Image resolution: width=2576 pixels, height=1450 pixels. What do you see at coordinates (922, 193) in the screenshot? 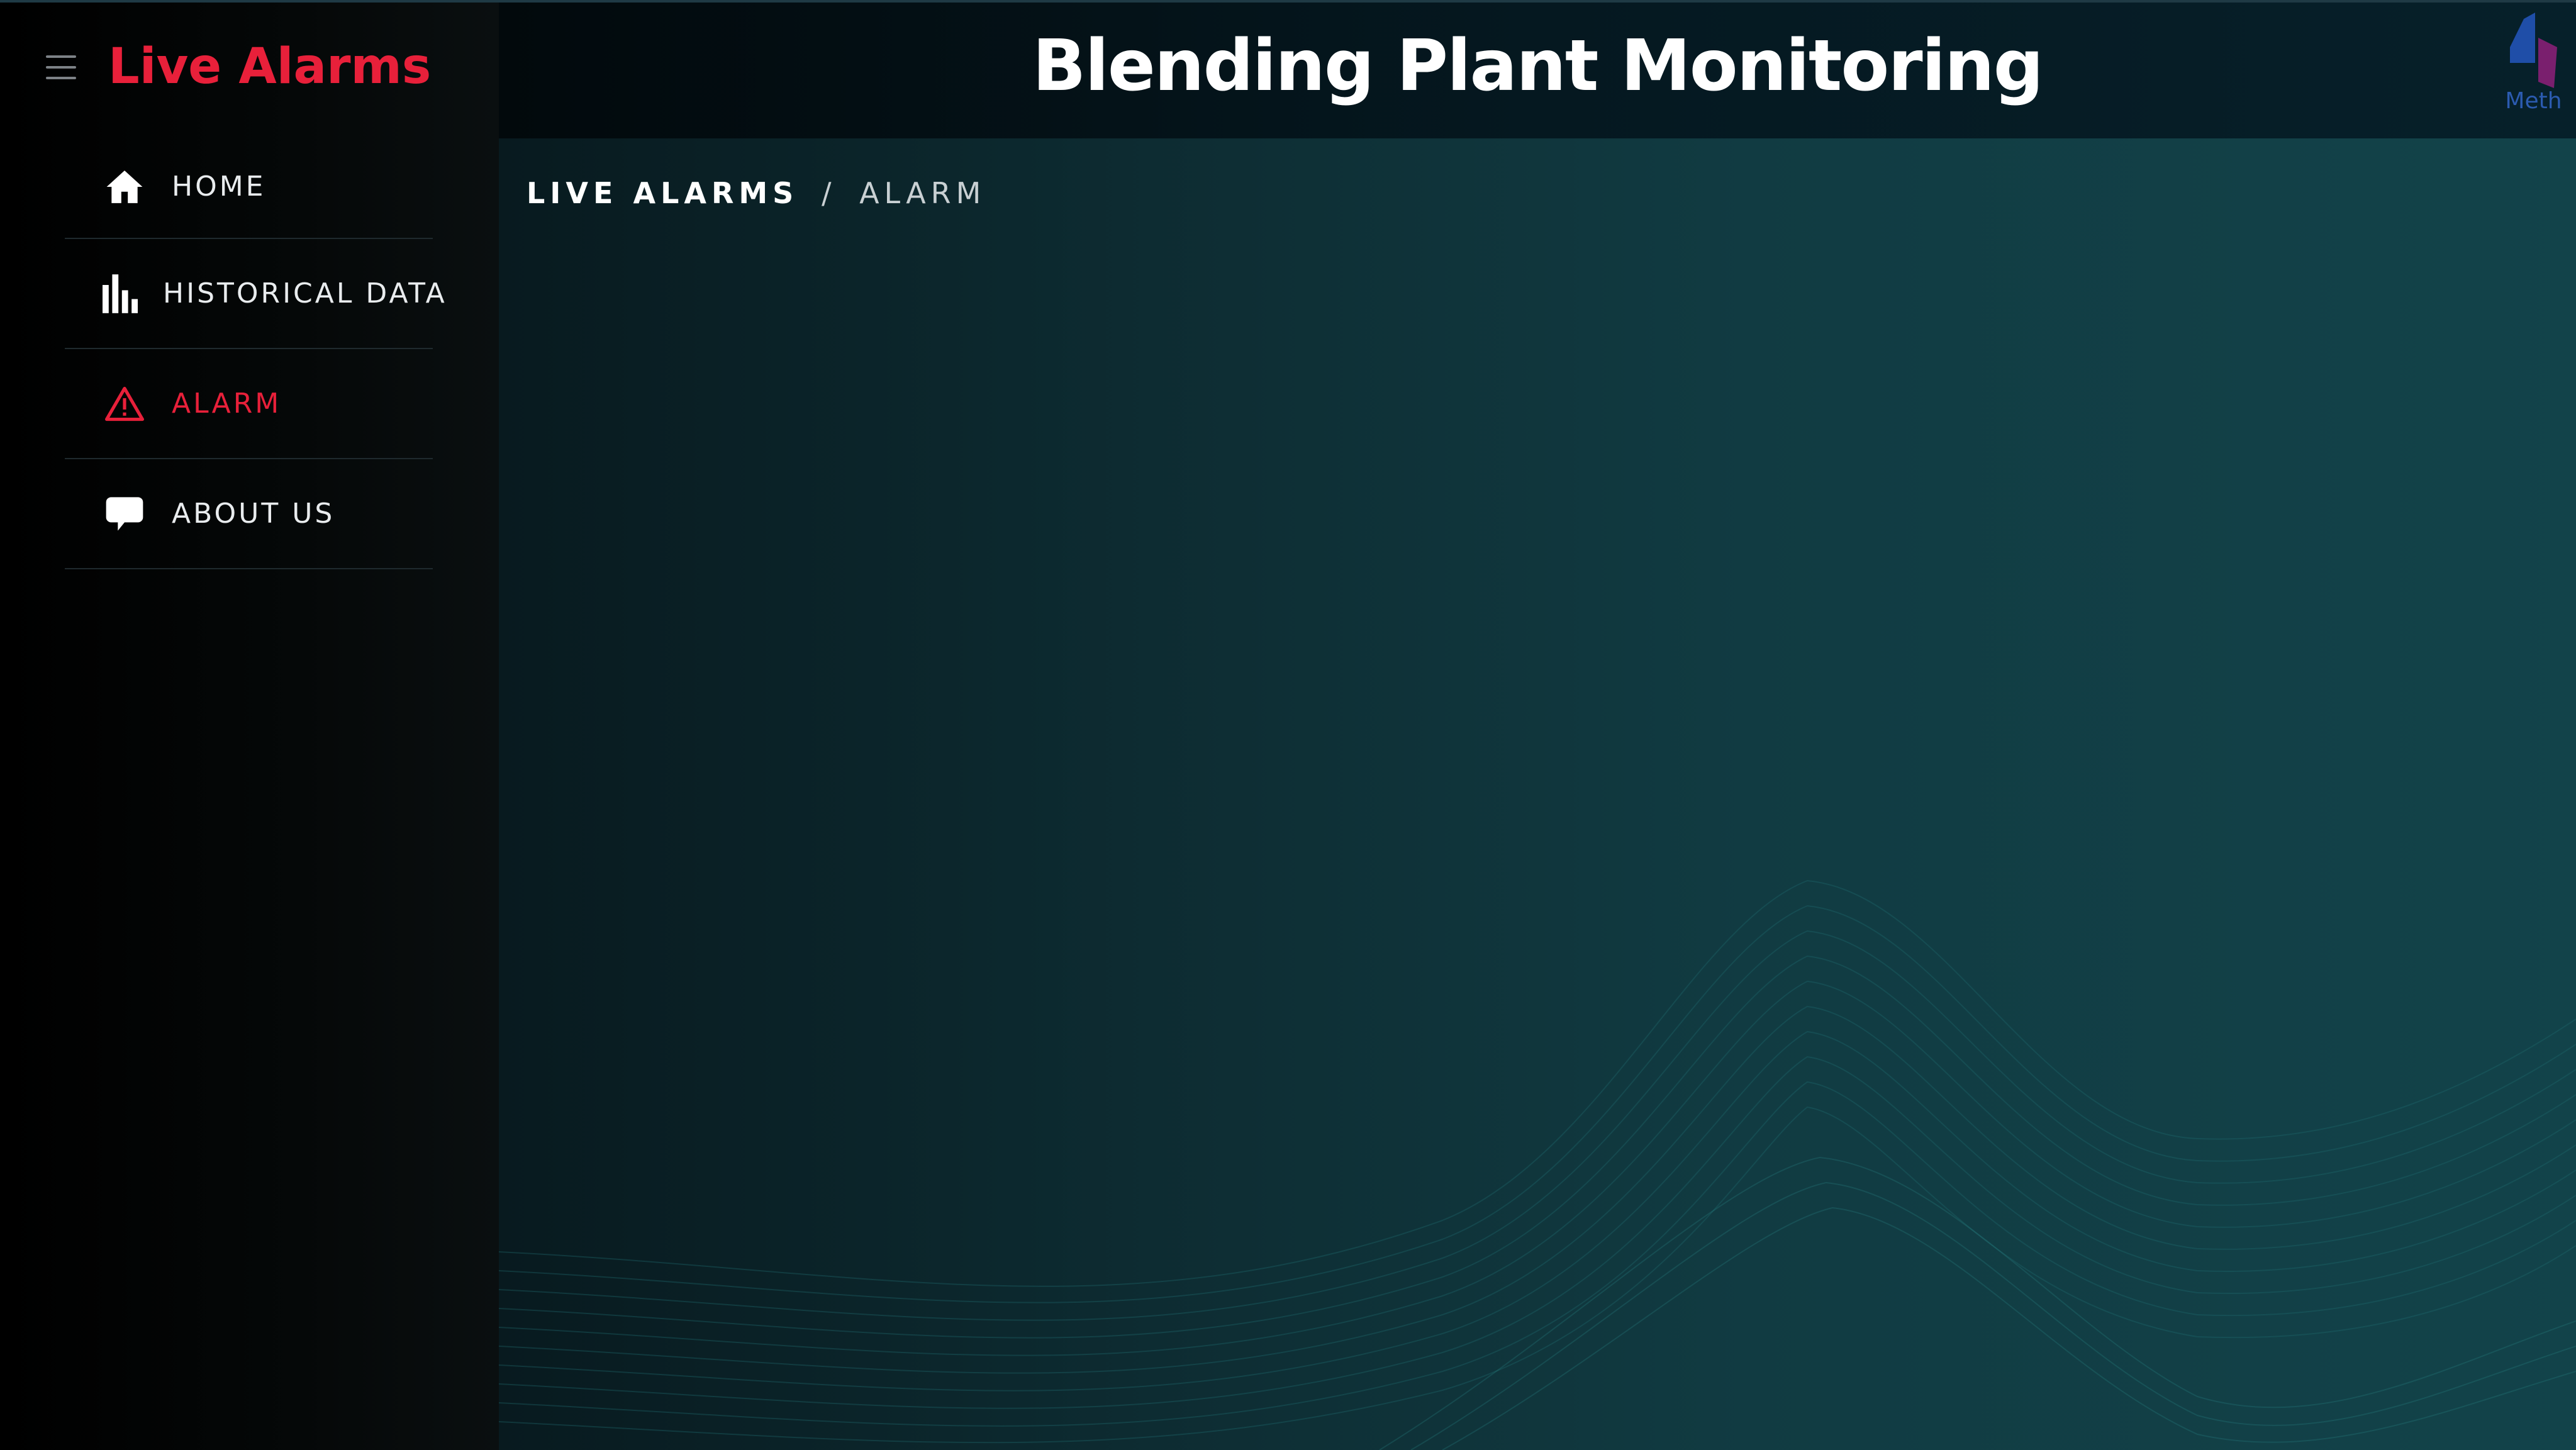
I see `breadcrumb-current: ALARM` at bounding box center [922, 193].